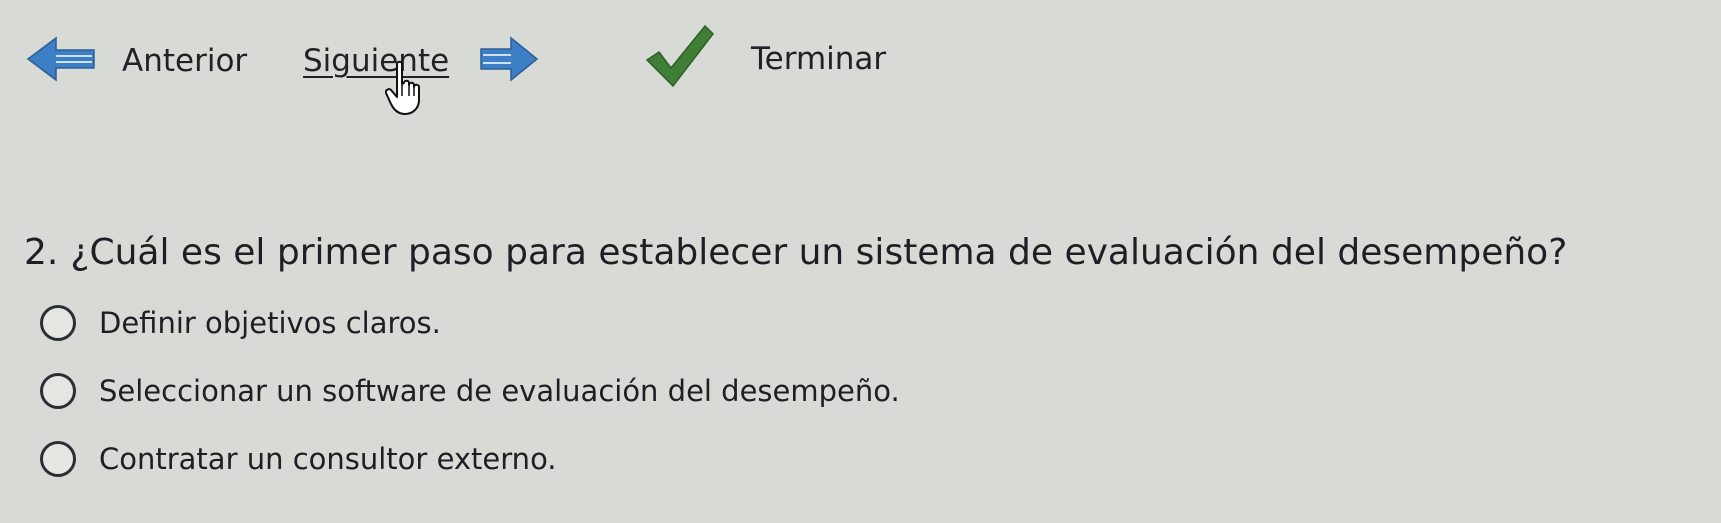 The width and height of the screenshot is (1721, 523). What do you see at coordinates (328, 459) in the screenshot?
I see `option-3-label: Contratar un consultor externo.` at bounding box center [328, 459].